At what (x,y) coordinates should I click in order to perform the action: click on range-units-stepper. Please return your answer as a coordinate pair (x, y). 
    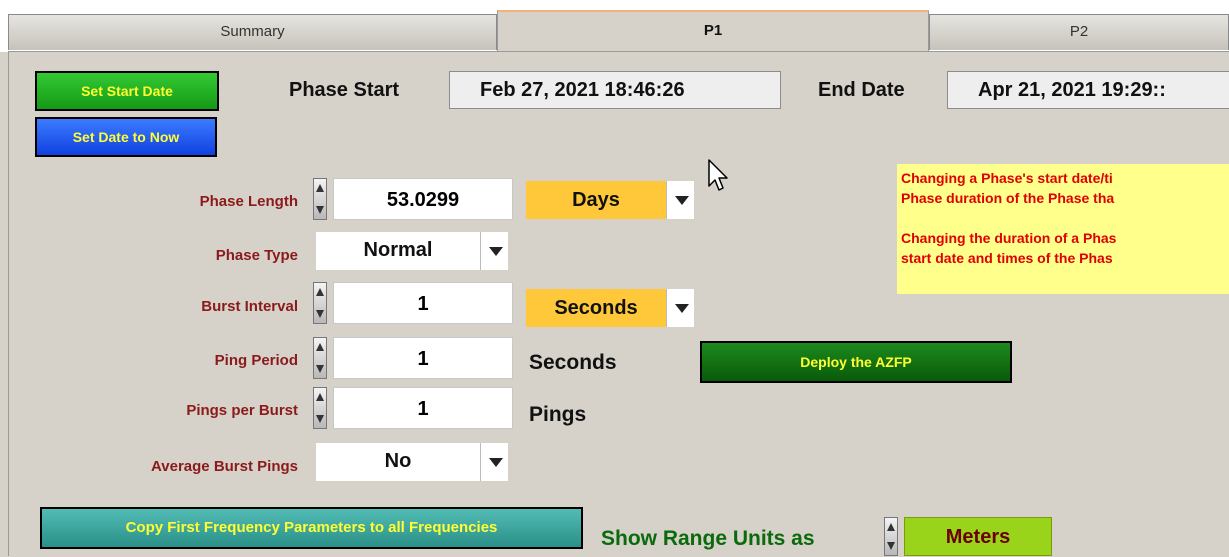
    Looking at the image, I should click on (891, 536).